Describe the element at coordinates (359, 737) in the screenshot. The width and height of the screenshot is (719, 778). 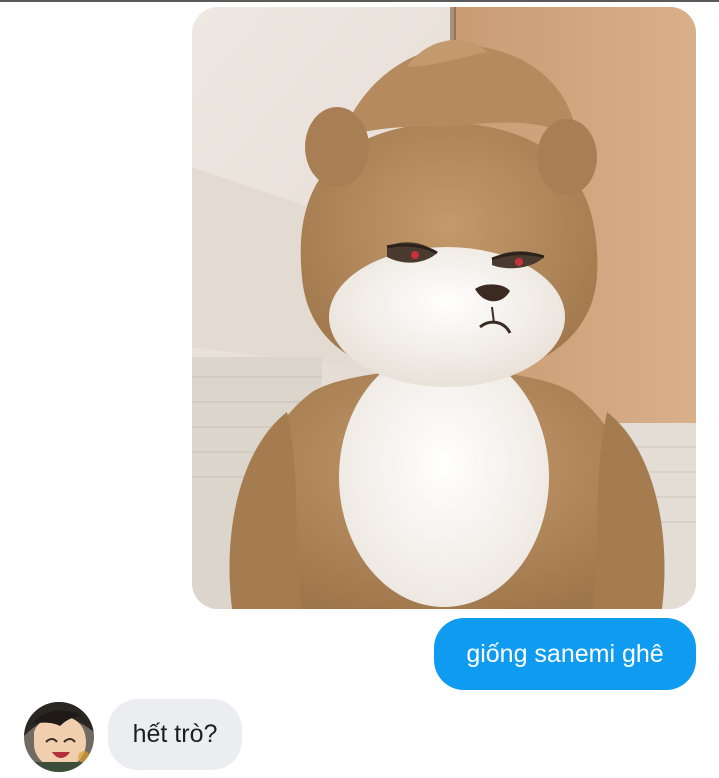
I see `incoming-message-row: hết trò?` at that location.